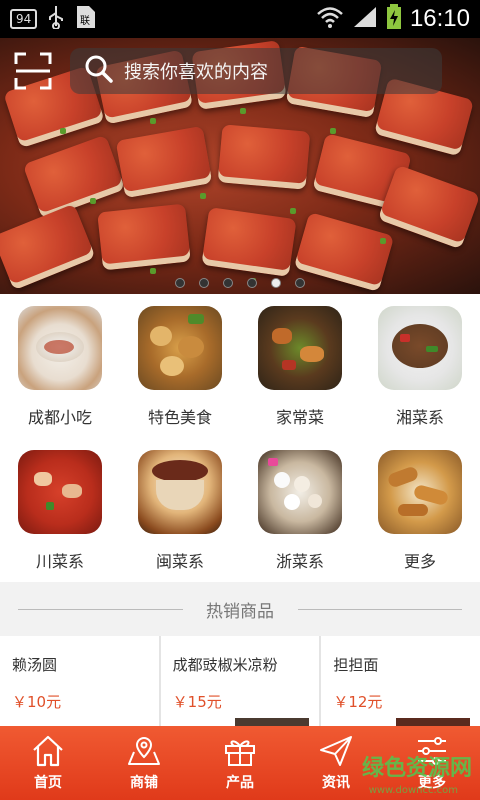 This screenshot has height=800, width=480. I want to click on product-price: ￥10元, so click(37, 702).